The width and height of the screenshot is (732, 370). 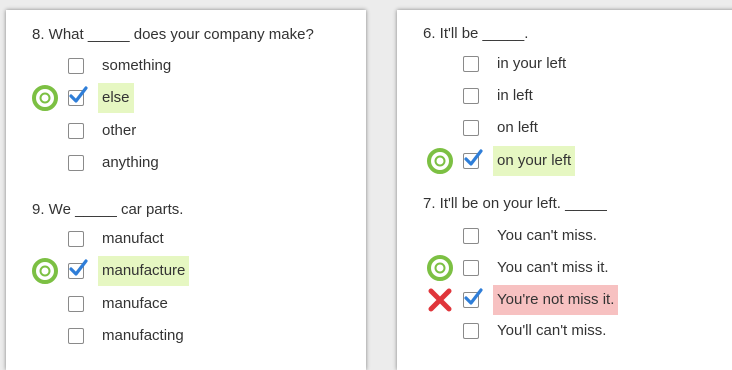 I want to click on option-label: anything, so click(x=130, y=162).